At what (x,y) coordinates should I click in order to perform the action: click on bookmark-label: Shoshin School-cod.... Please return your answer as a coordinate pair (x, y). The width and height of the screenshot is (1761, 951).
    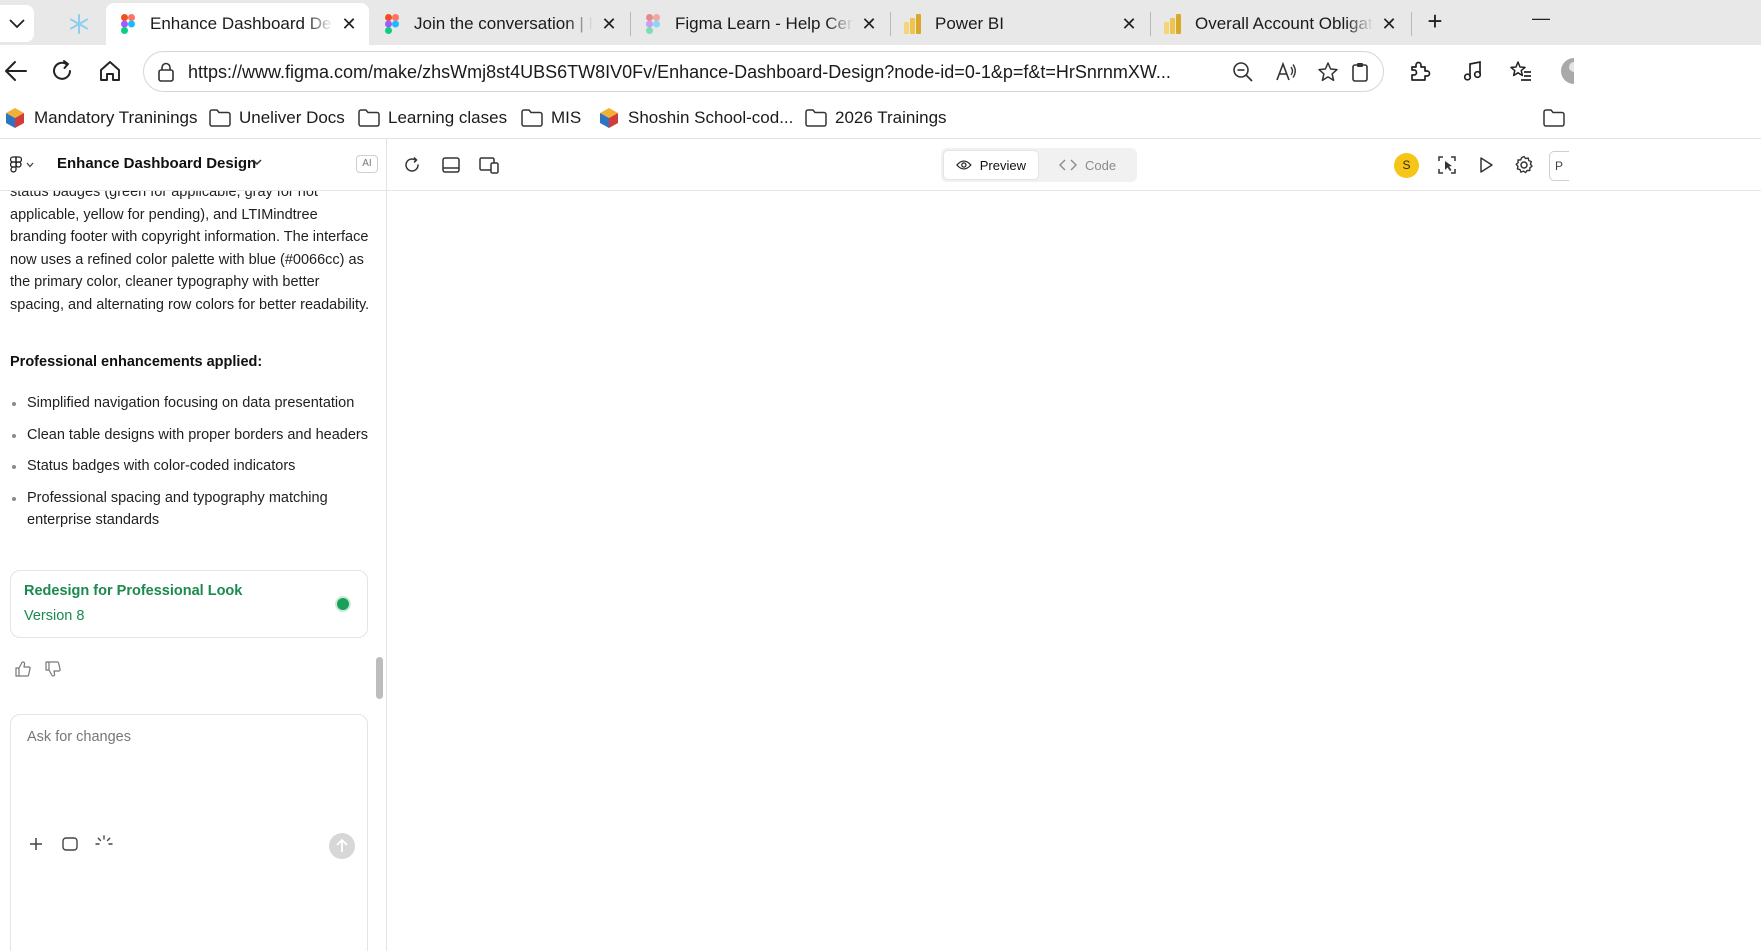
    Looking at the image, I should click on (711, 117).